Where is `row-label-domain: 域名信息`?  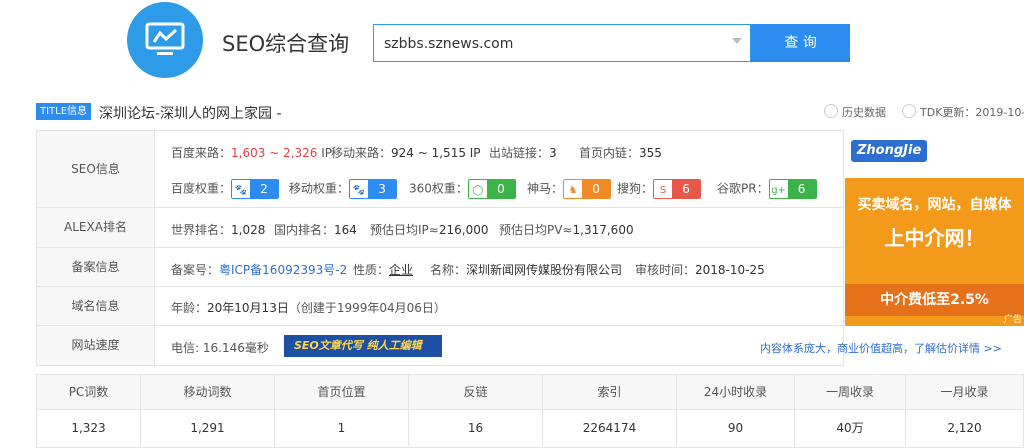 row-label-domain: 域名信息 is located at coordinates (96, 306).